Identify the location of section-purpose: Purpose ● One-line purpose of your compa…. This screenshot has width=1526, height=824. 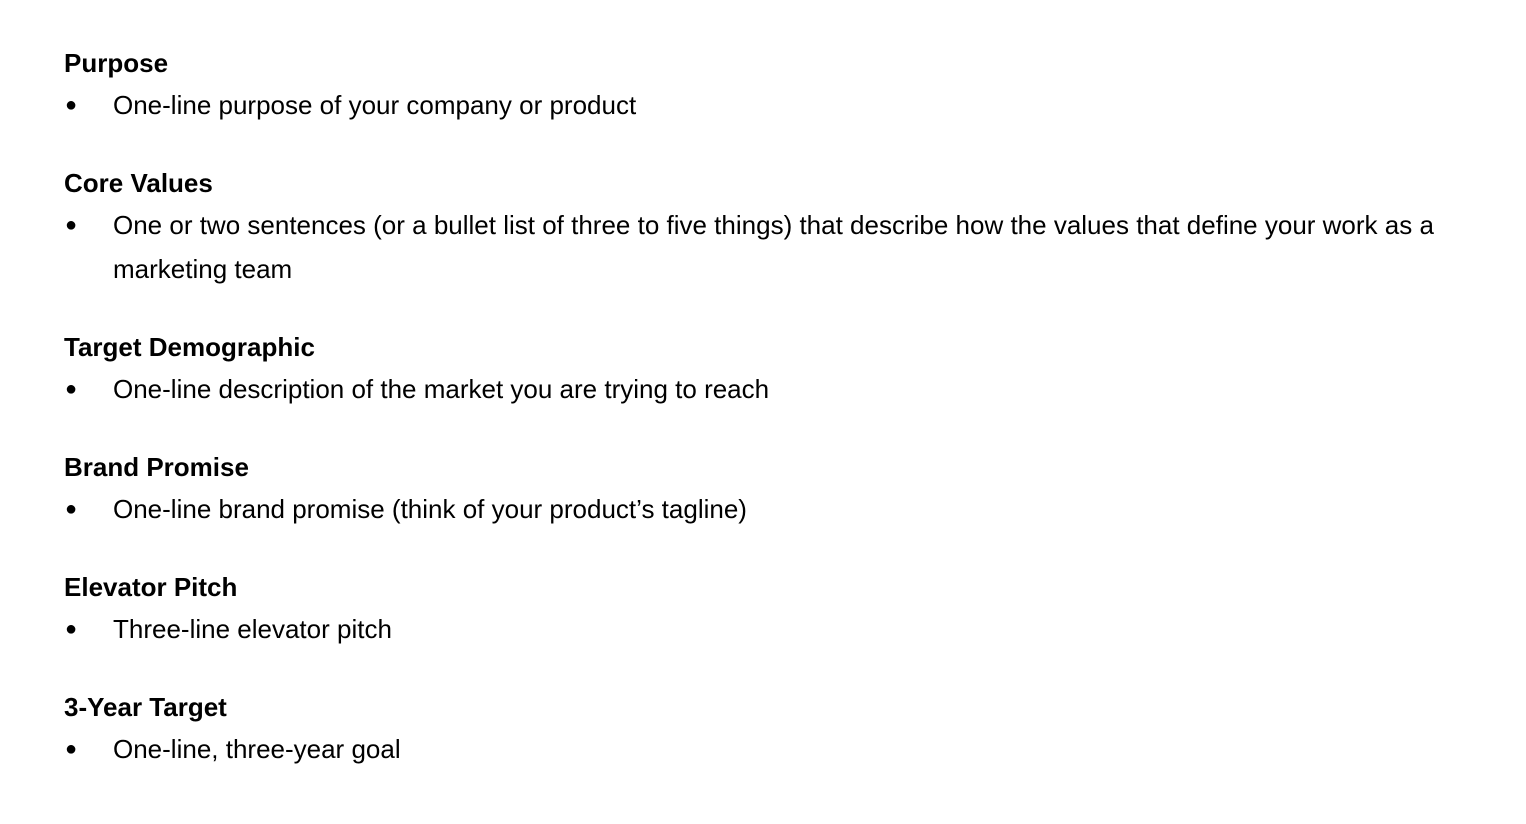
(774, 85).